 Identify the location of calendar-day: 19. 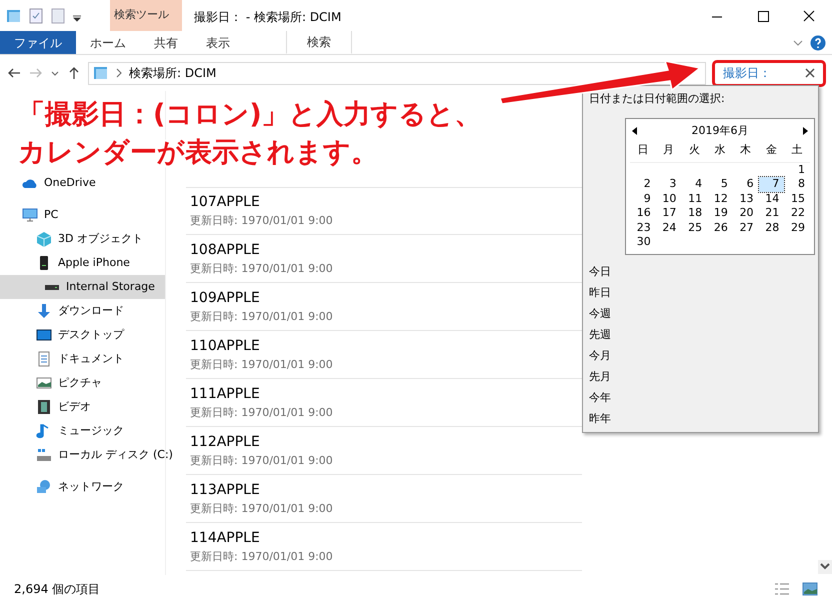
(720, 213).